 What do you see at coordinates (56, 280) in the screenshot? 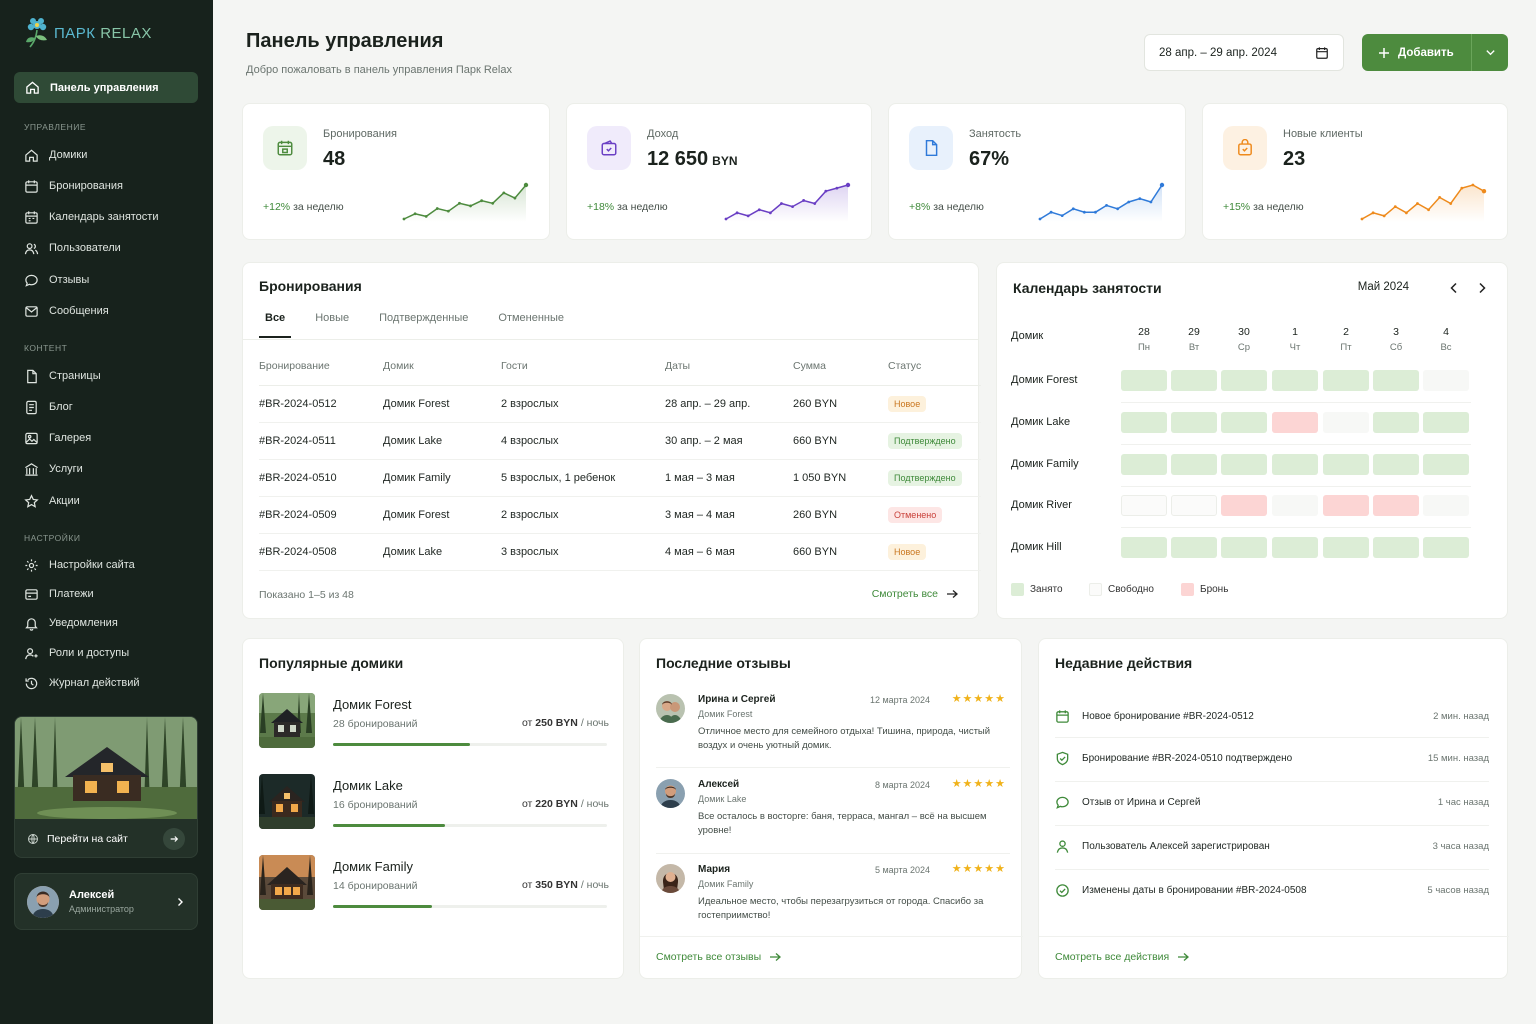
I see `nav-item-reviews: Отзывы` at bounding box center [56, 280].